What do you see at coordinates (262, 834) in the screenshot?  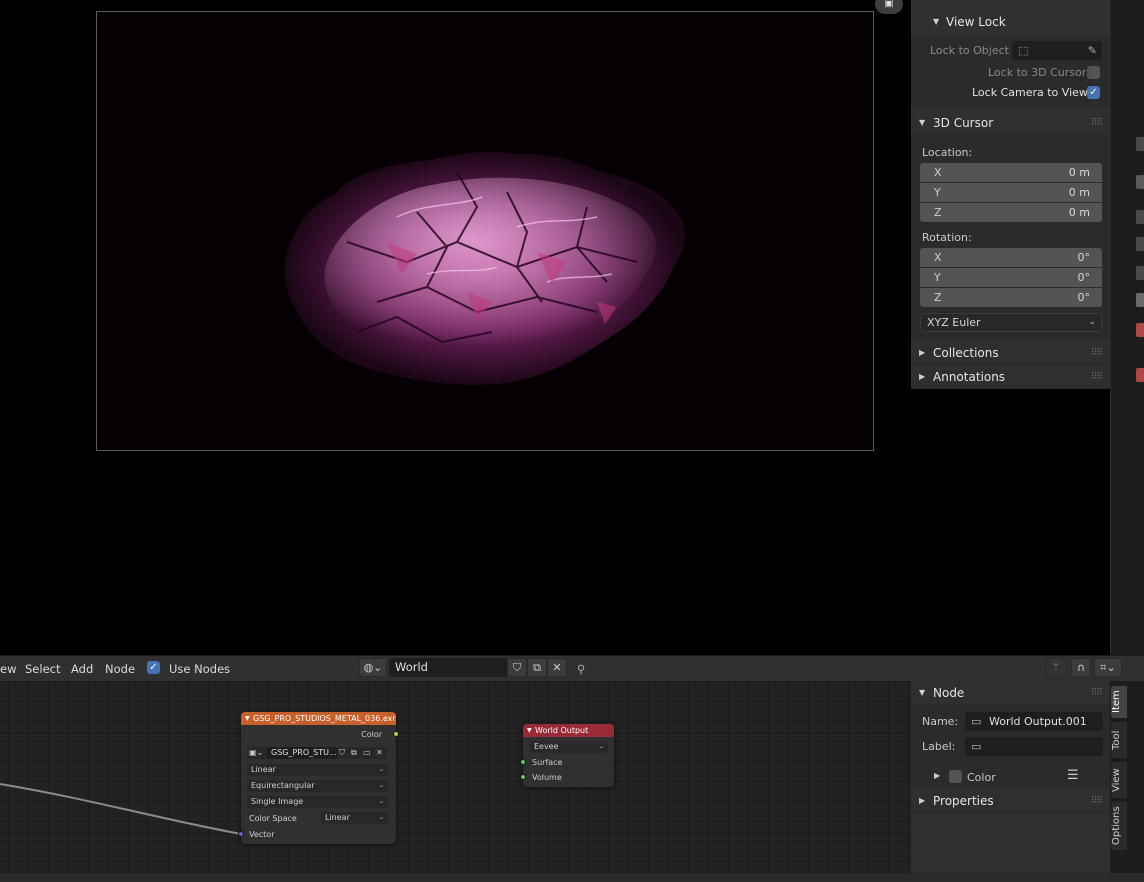 I see `vector-input-label: Vector` at bounding box center [262, 834].